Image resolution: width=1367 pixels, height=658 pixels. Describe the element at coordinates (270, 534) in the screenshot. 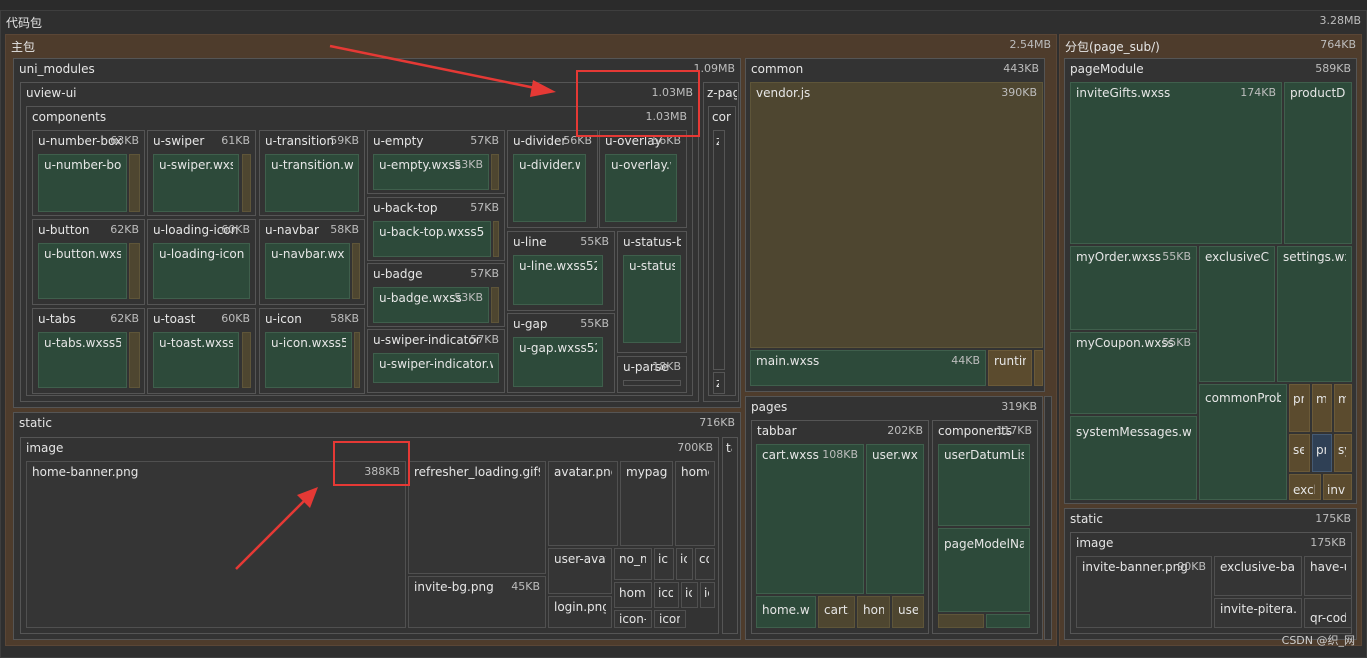

I see `arrow-line-bottom` at that location.